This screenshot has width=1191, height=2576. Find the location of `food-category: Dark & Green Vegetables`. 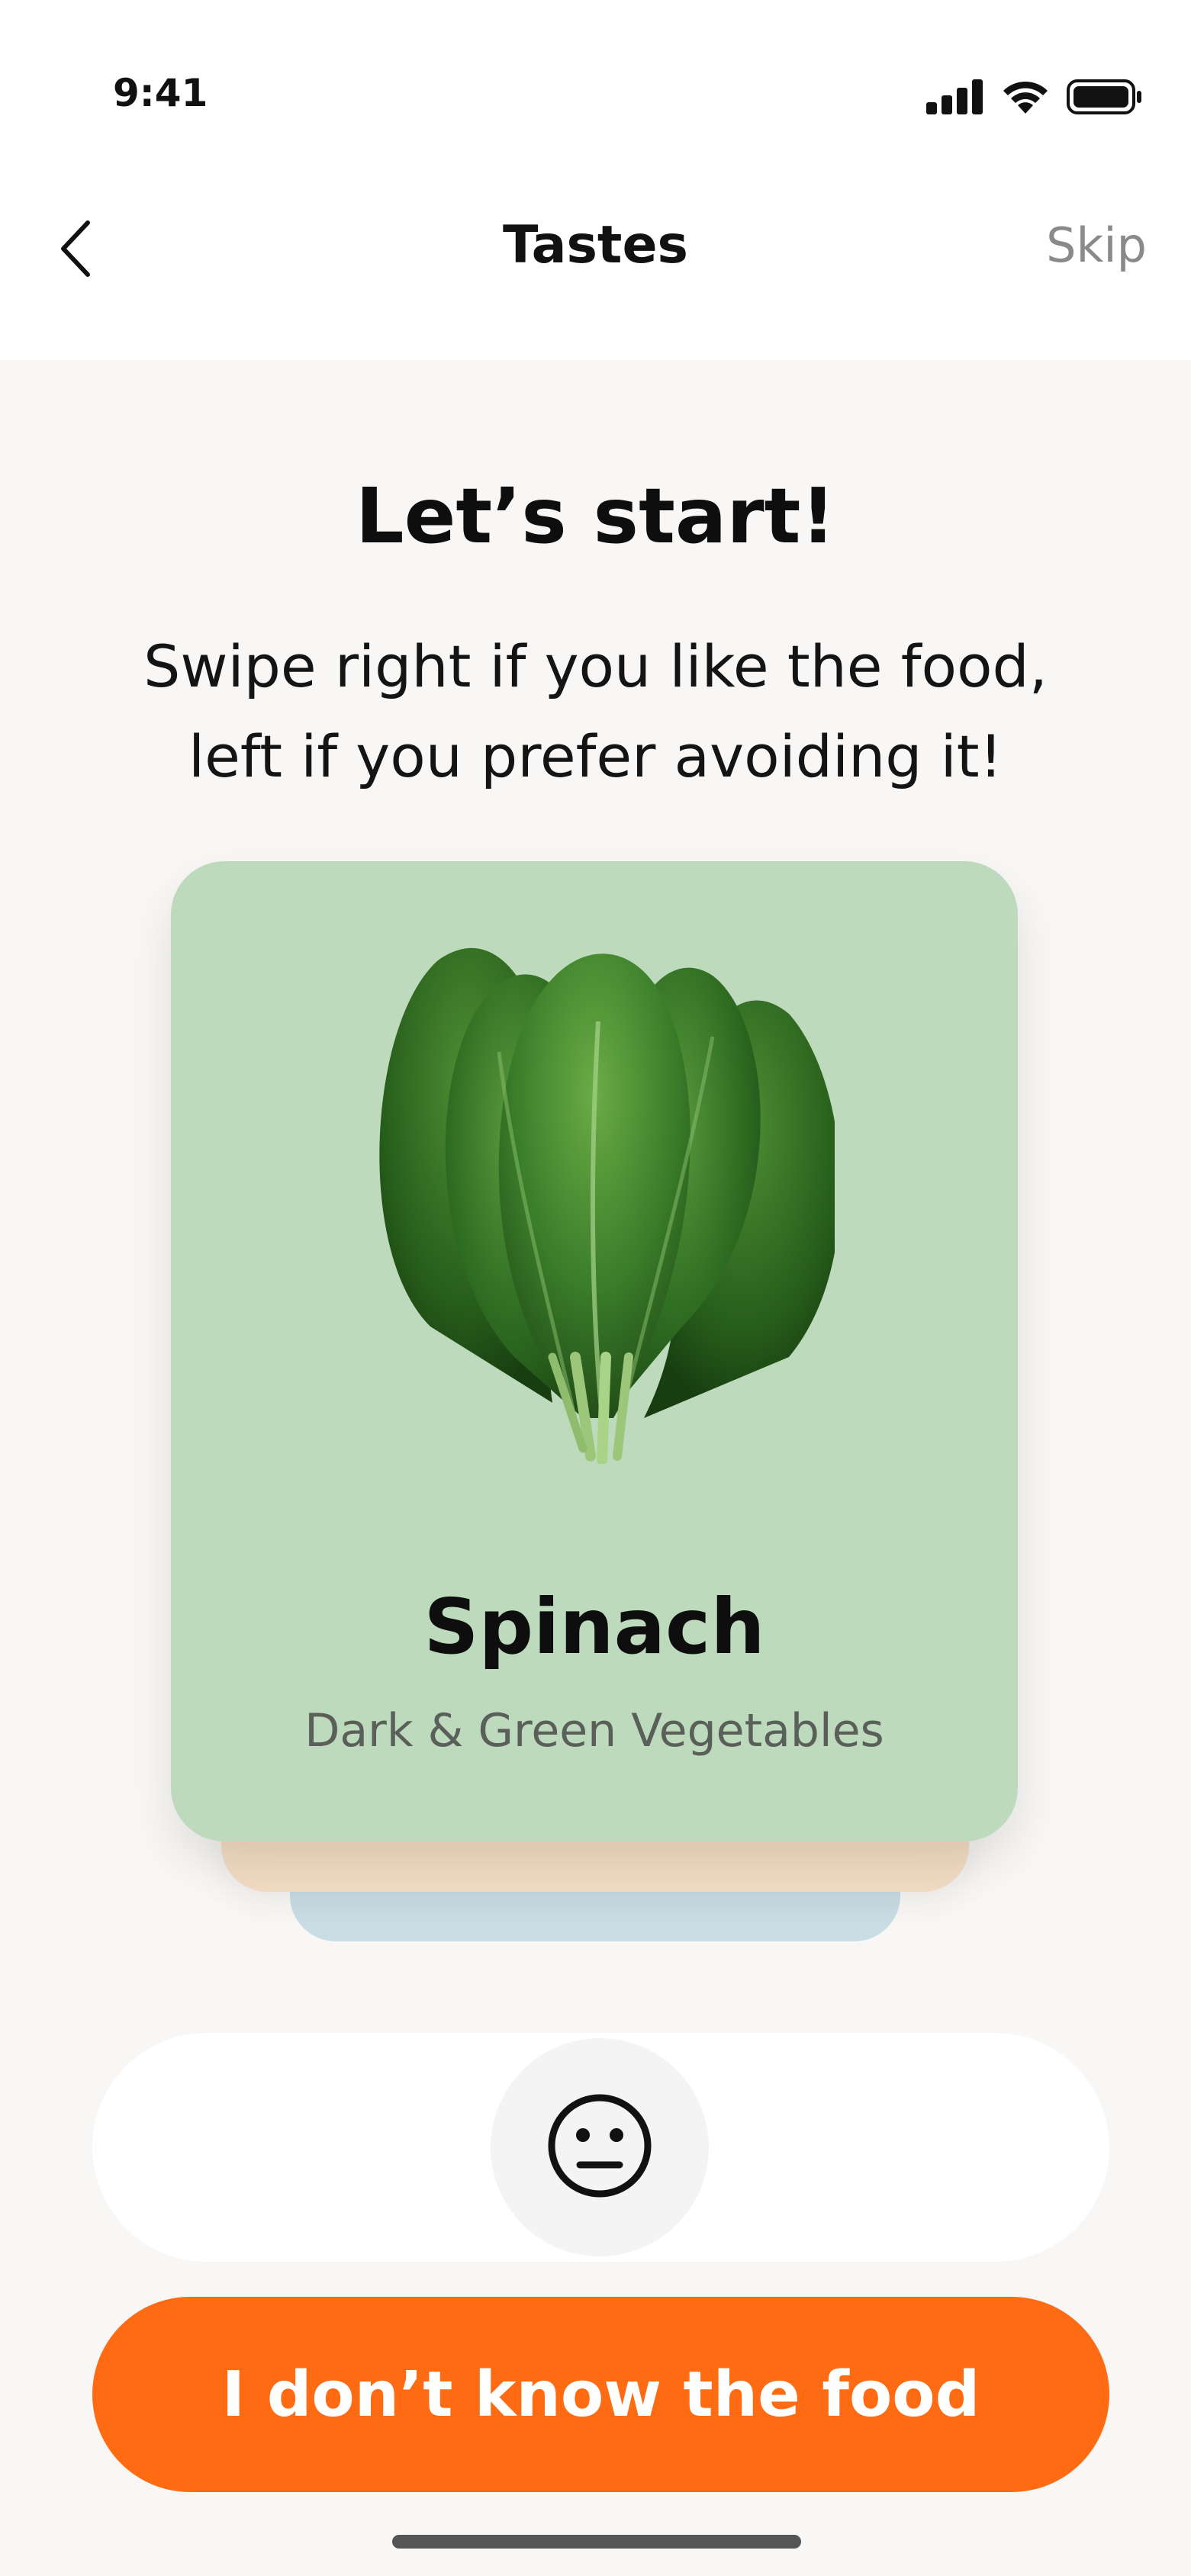

food-category: Dark & Green Vegetables is located at coordinates (594, 1731).